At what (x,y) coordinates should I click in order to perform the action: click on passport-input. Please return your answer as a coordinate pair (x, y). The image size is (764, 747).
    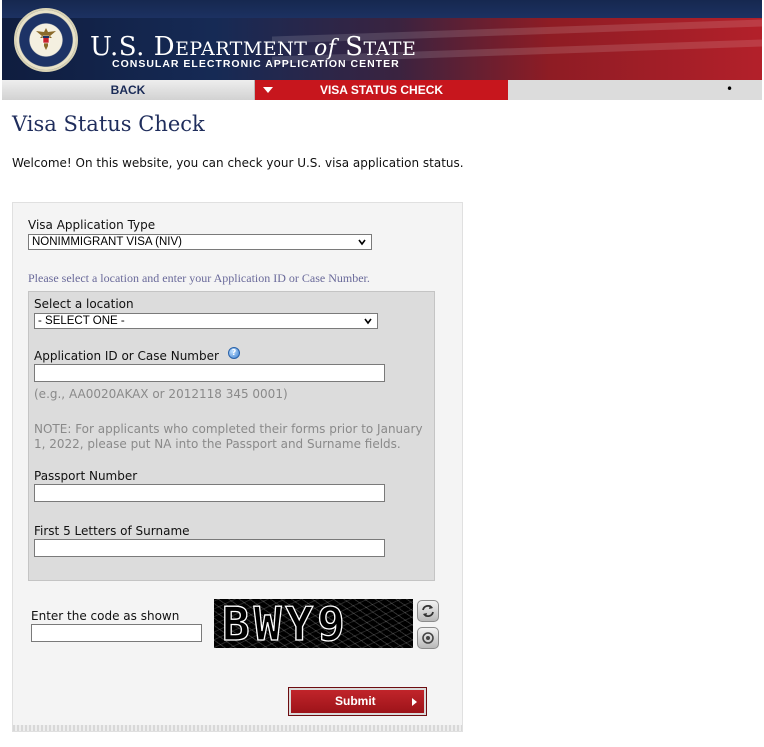
    Looking at the image, I should click on (209, 493).